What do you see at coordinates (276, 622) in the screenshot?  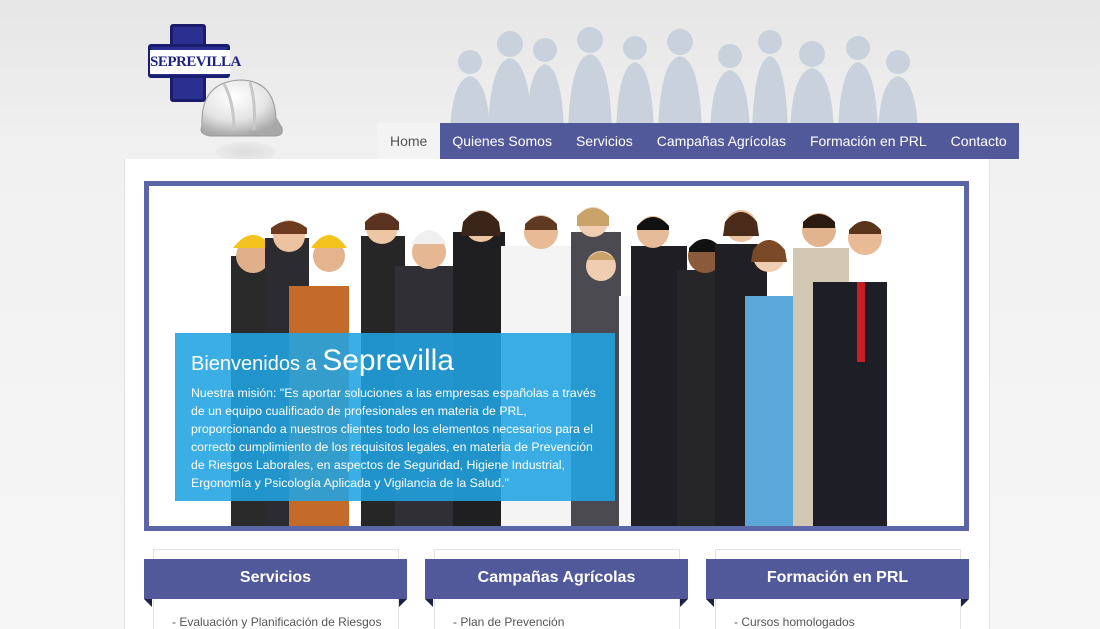 I see `list-item: - Evaluación y Planificación de Riesgos` at bounding box center [276, 622].